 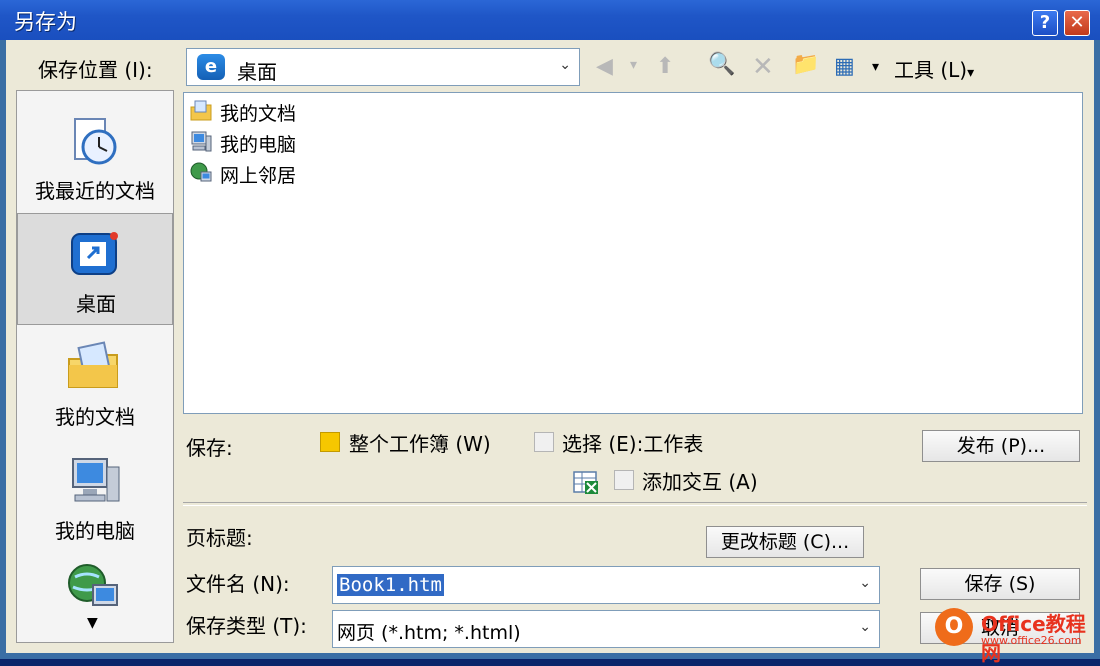 I want to click on watermark: O Office教程网 www.office26.com, so click(x=1010, y=635).